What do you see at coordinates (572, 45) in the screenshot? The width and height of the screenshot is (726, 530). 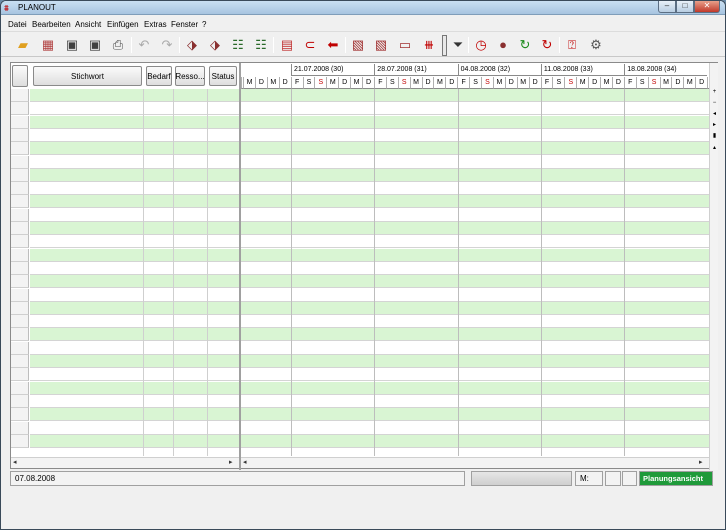 I see `help-icon: ⍰` at bounding box center [572, 45].